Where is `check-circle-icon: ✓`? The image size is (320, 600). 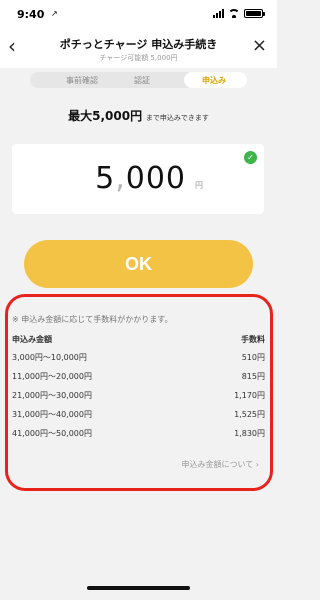 check-circle-icon: ✓ is located at coordinates (250, 157).